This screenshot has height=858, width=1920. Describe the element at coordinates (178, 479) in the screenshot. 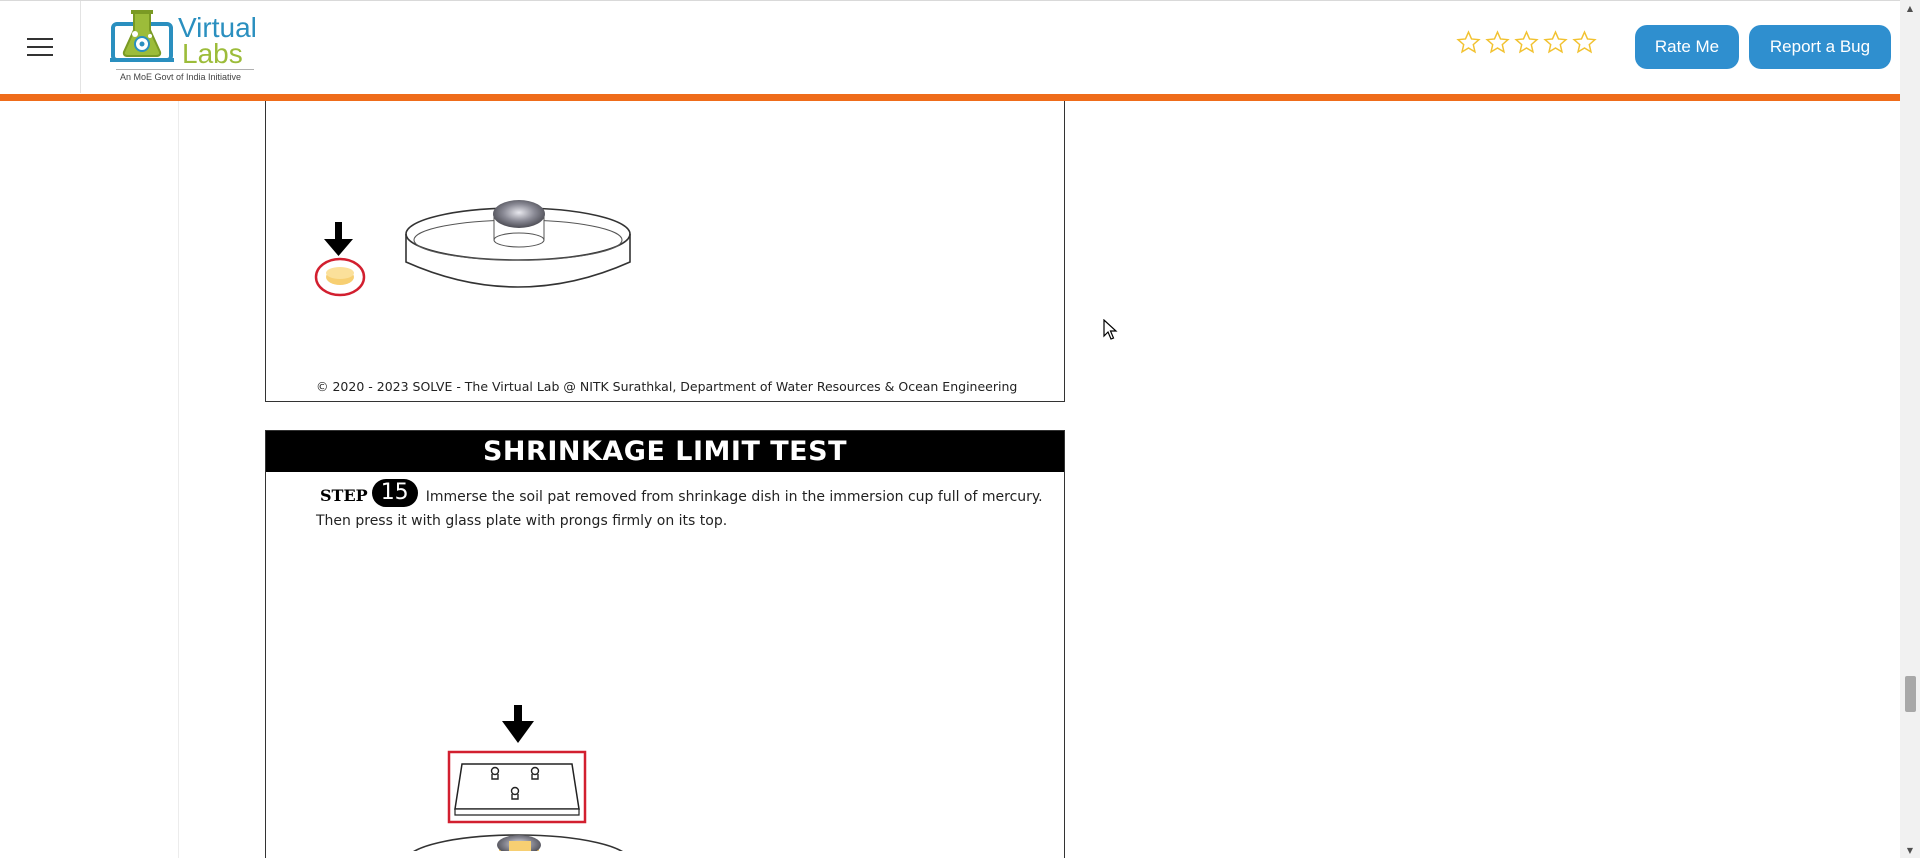

I see `sidebar-divider` at that location.